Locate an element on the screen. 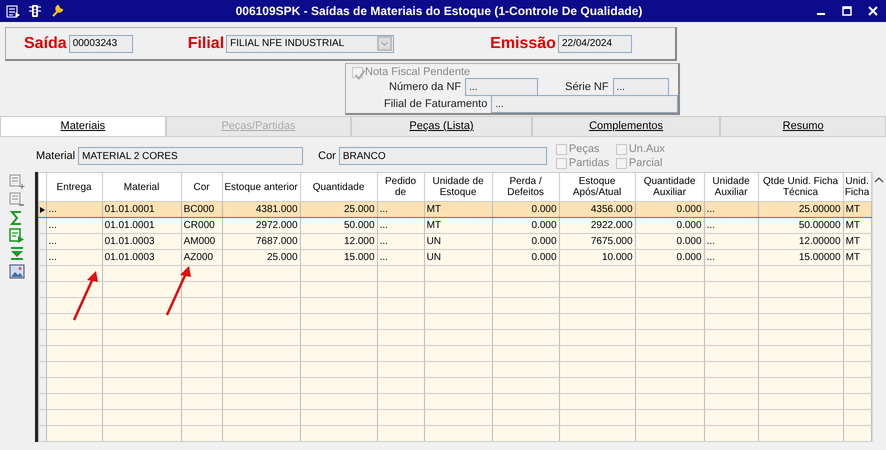 The image size is (886, 450). field-label: Filial de Faturamento is located at coordinates (436, 104).